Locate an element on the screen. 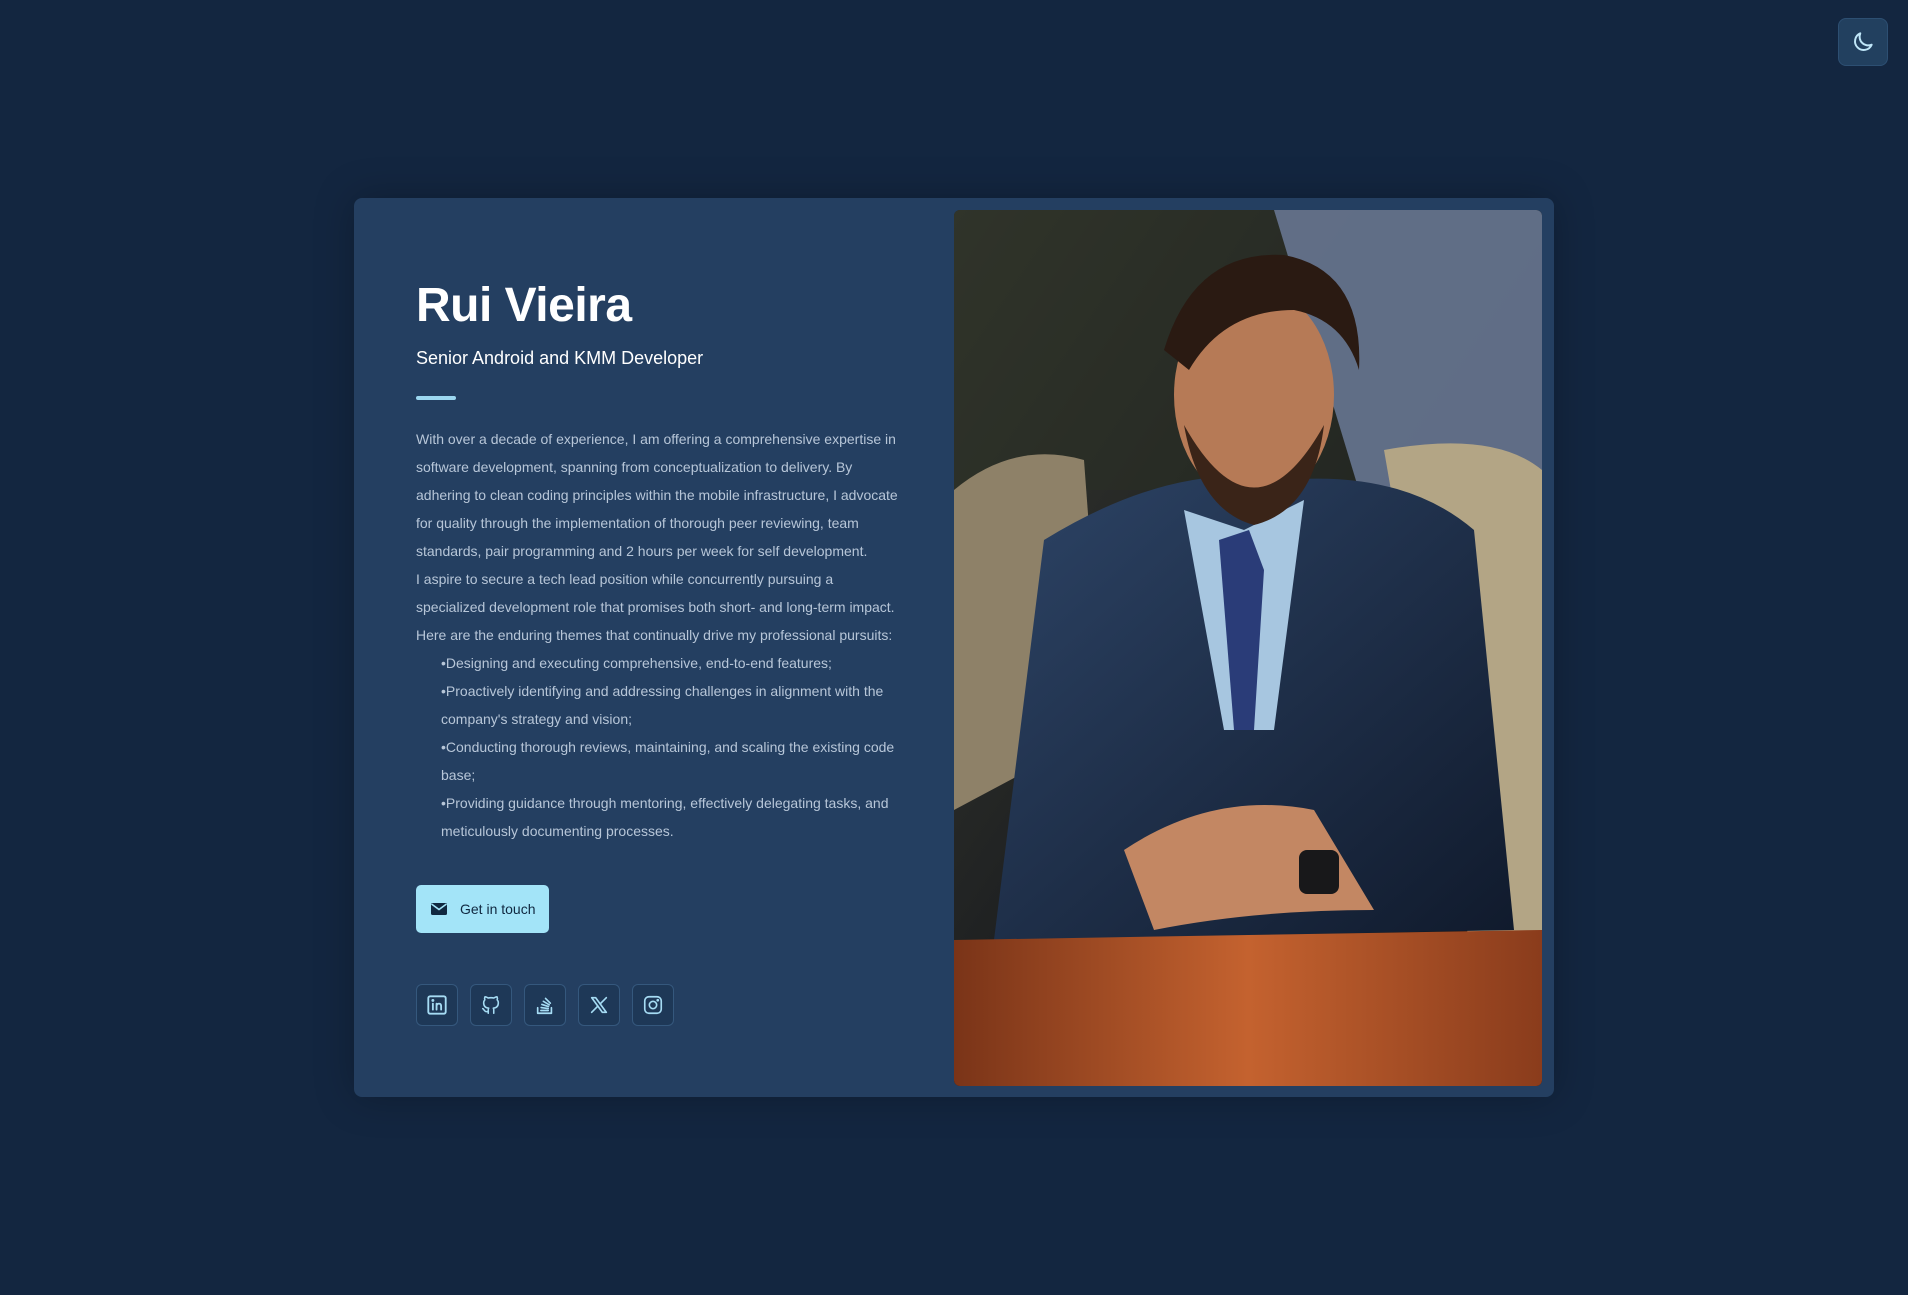 The height and width of the screenshot is (1295, 1908). x-link is located at coordinates (599, 1005).